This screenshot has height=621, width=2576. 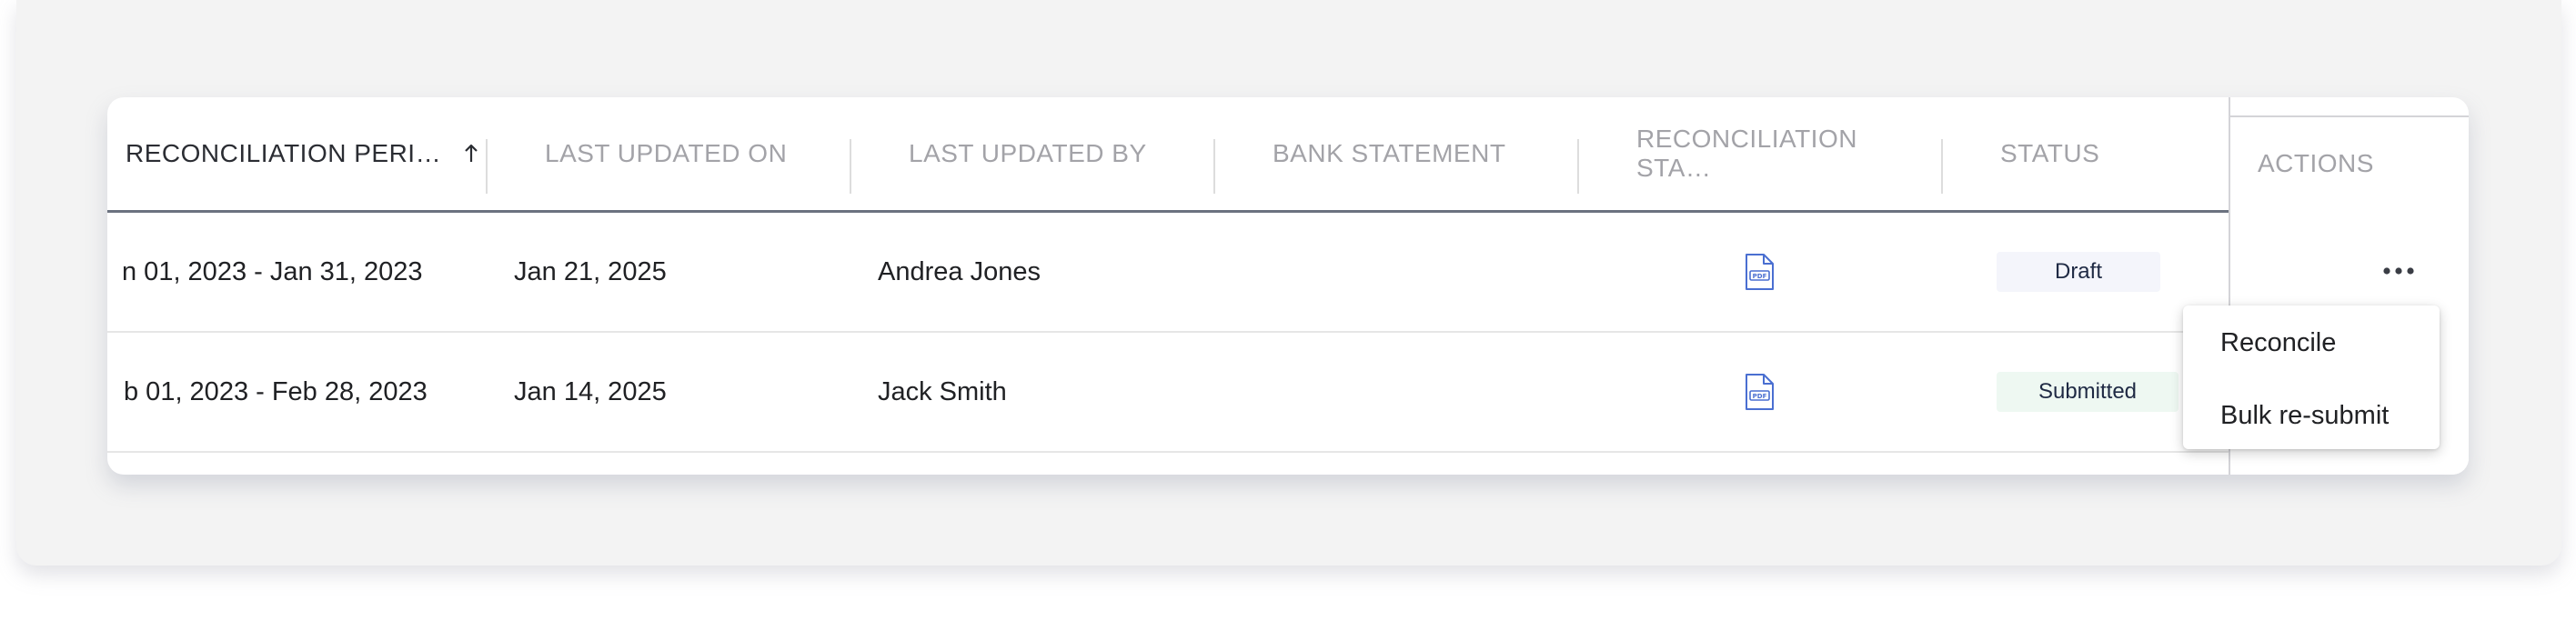 I want to click on status-badge: Draft, so click(x=2078, y=272).